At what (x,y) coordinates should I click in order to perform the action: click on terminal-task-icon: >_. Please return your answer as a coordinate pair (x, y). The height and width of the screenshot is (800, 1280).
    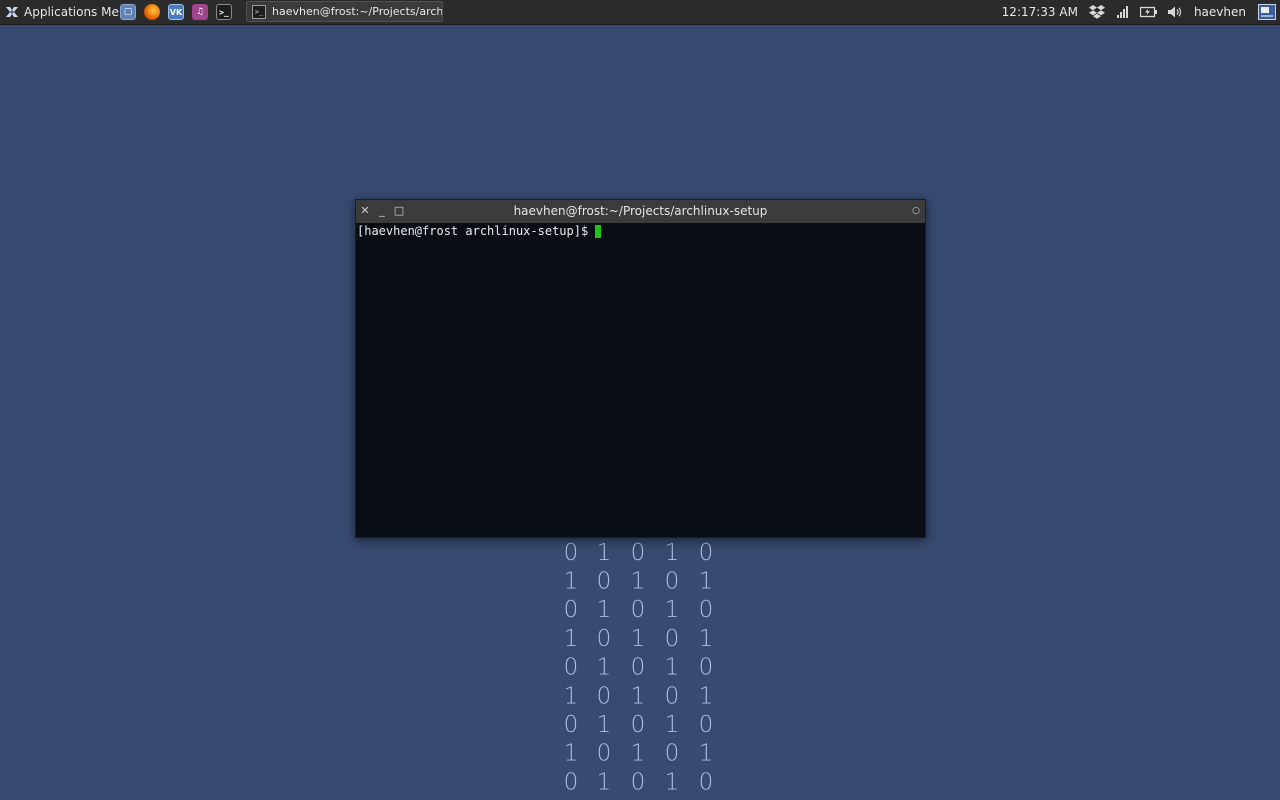
    Looking at the image, I should click on (259, 11).